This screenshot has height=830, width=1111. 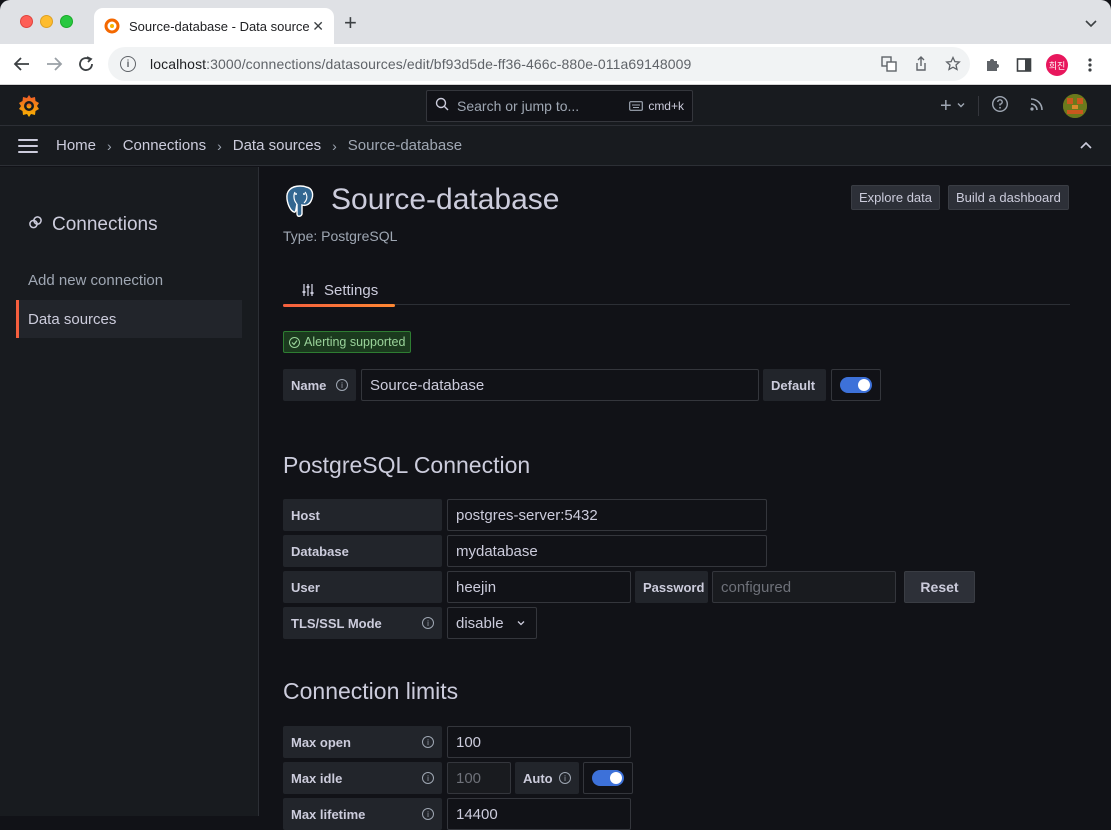 What do you see at coordinates (28, 145) in the screenshot?
I see `menu-hamburger-icon` at bounding box center [28, 145].